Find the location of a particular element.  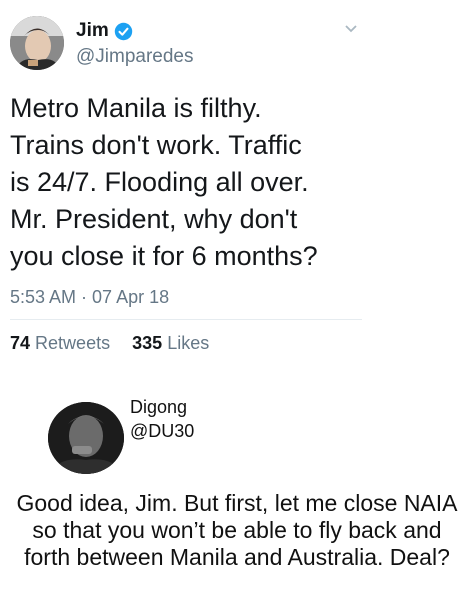

display-name: Jim is located at coordinates (92, 31).